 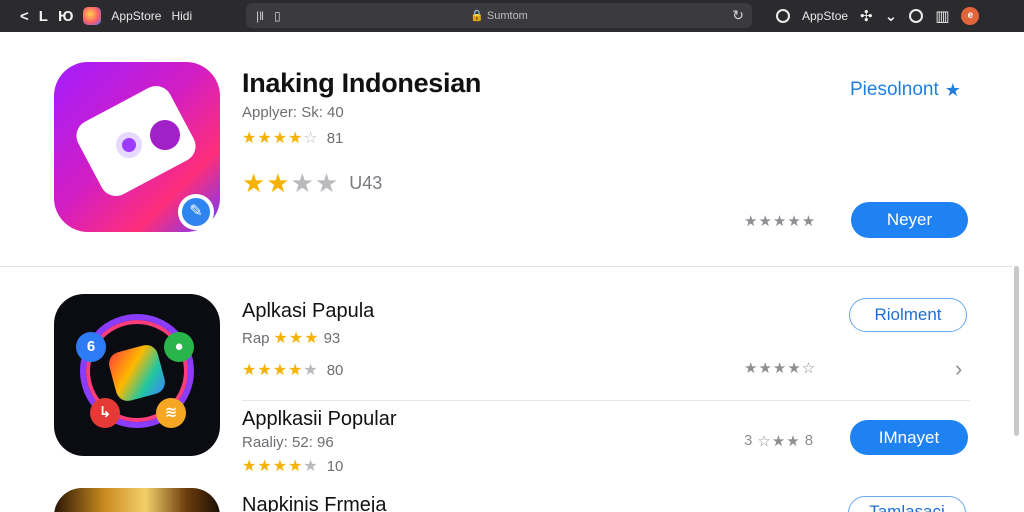 What do you see at coordinates (366, 183) in the screenshot?
I see `rating-count: U43` at bounding box center [366, 183].